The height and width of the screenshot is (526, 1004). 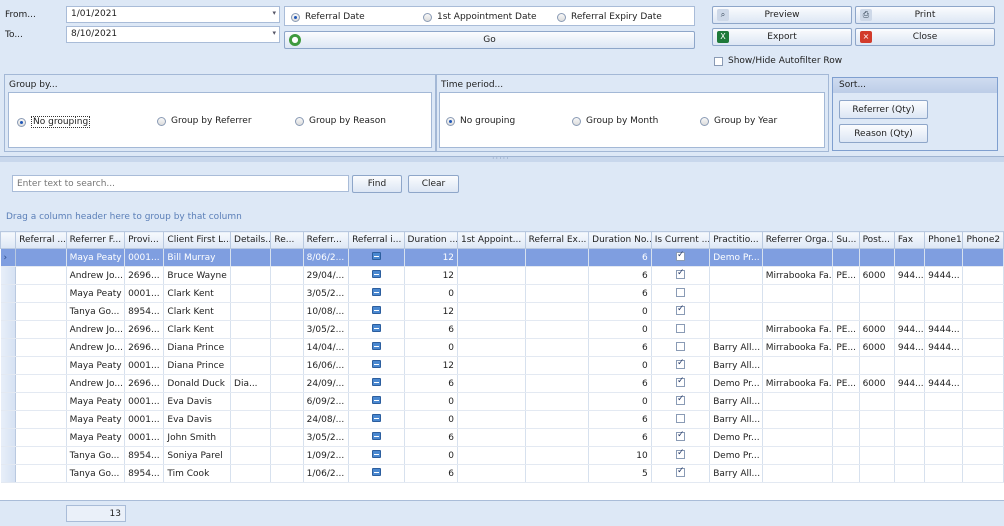 I want to click on radio-referral-date: Referral Date, so click(x=328, y=17).